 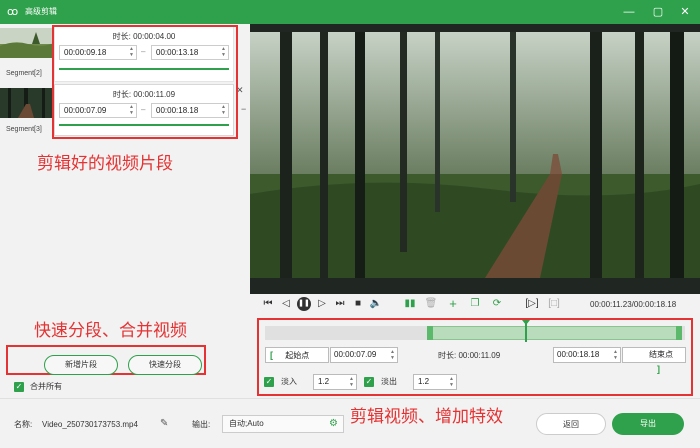 What do you see at coordinates (648, 424) in the screenshot?
I see `export-button: 导出` at bounding box center [648, 424].